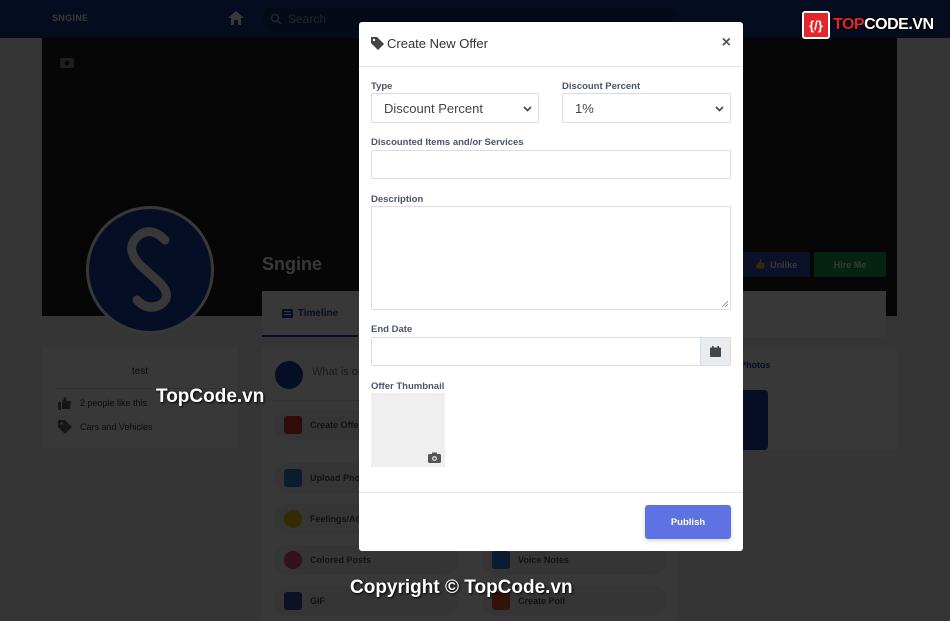 Image resolution: width=950 pixels, height=621 pixels. What do you see at coordinates (646, 108) in the screenshot?
I see `discount-percent-select: 1%` at bounding box center [646, 108].